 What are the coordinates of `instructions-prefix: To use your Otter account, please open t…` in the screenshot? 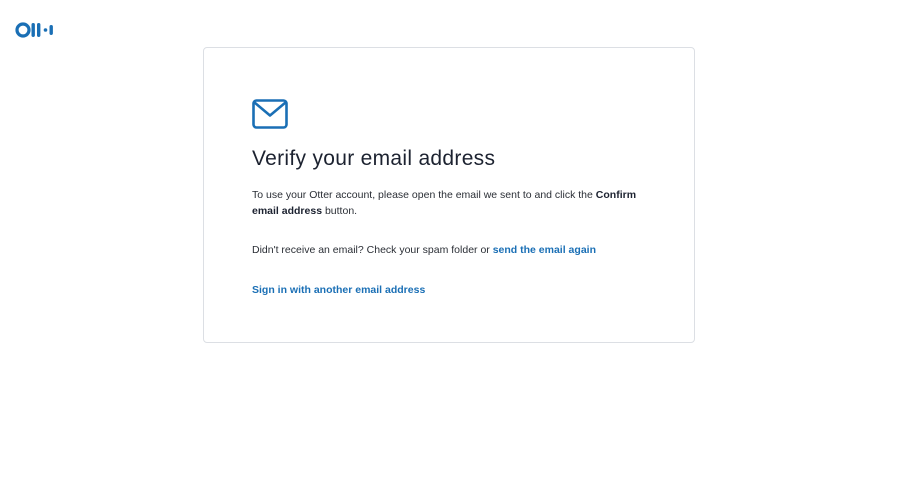 It's located at (424, 195).